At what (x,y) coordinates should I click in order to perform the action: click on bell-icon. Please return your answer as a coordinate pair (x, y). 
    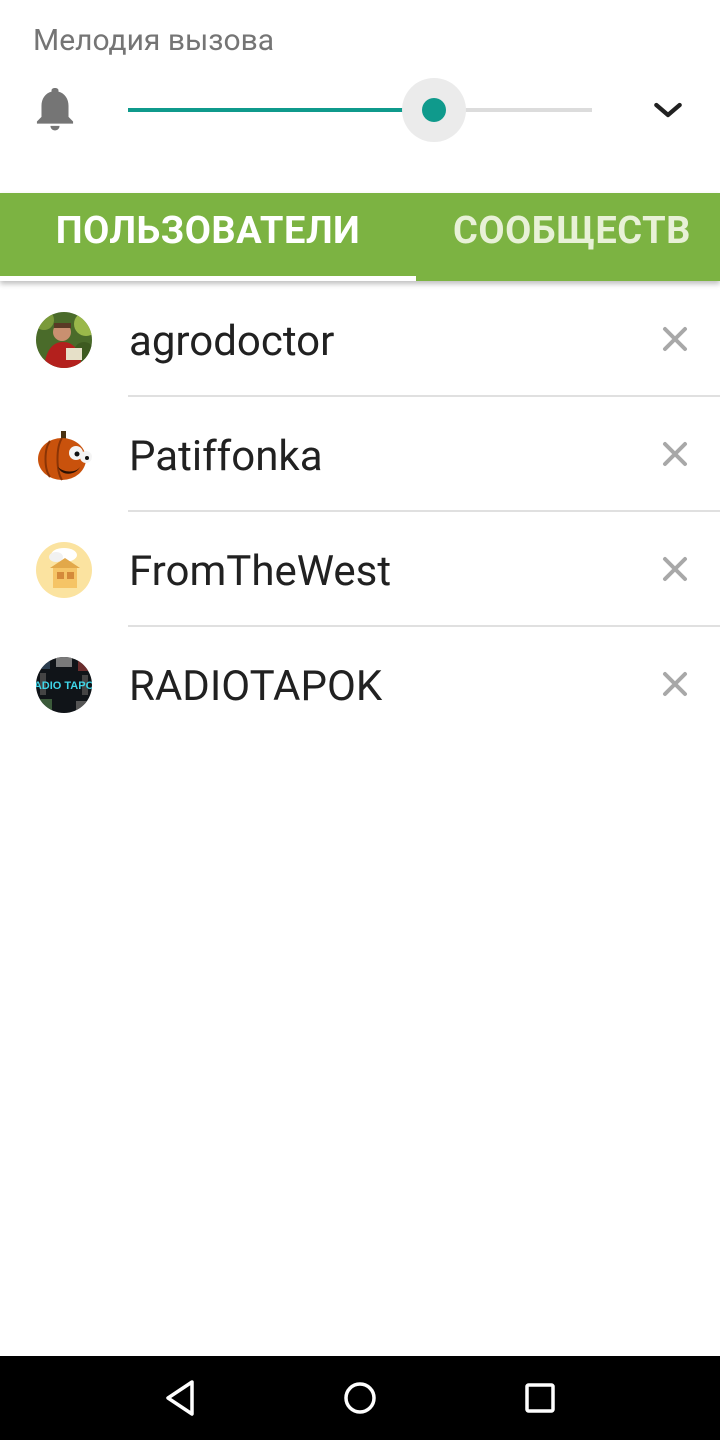
    Looking at the image, I should click on (55, 109).